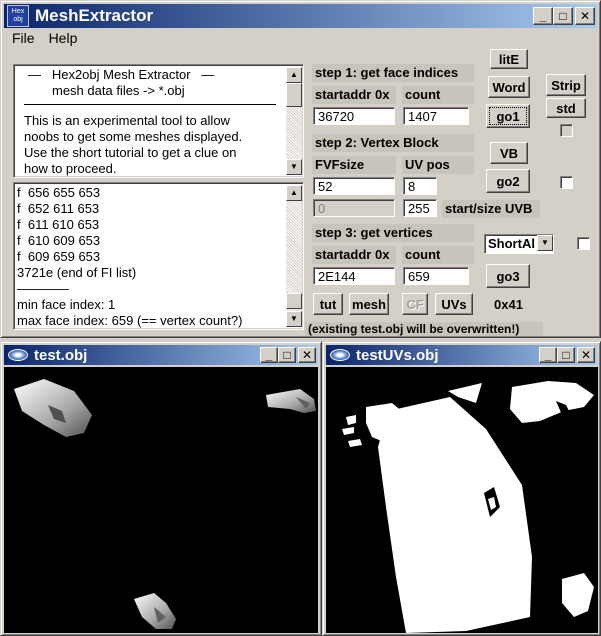 This screenshot has height=636, width=601. What do you see at coordinates (294, 256) in the screenshot?
I see `log-scrollbar: ▲ ▼` at bounding box center [294, 256].